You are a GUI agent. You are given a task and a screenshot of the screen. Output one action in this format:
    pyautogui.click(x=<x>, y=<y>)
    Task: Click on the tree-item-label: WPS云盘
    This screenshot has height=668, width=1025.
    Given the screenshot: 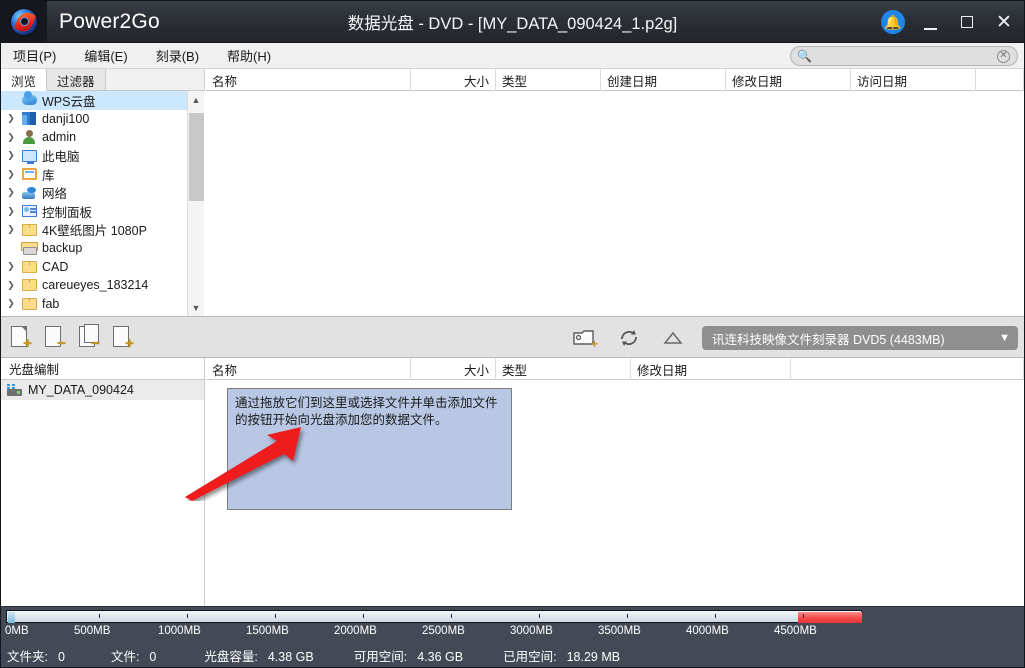 What is the action you would take?
    pyautogui.click(x=69, y=101)
    